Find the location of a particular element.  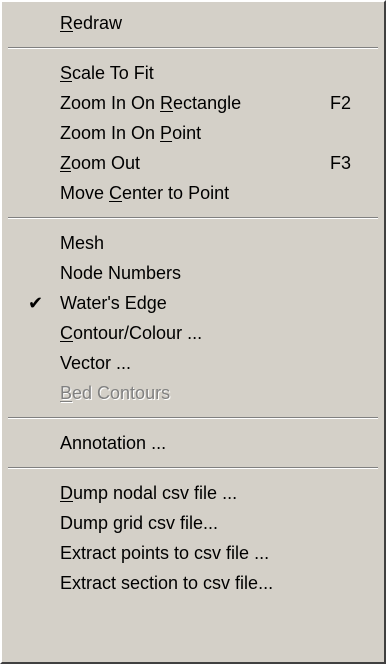

menu-item-label: Node Numbers is located at coordinates (121, 273).